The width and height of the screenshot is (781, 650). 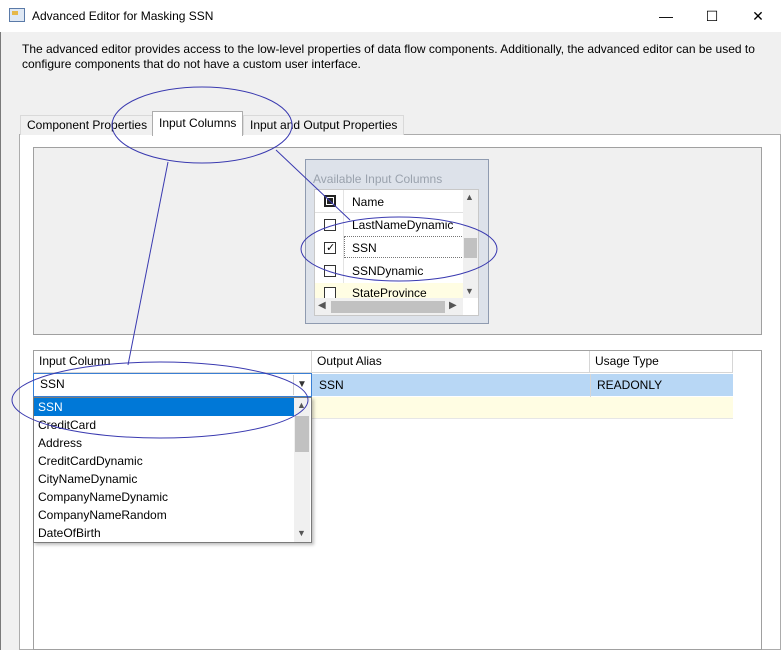 What do you see at coordinates (388, 307) in the screenshot?
I see `available-list-hthumb` at bounding box center [388, 307].